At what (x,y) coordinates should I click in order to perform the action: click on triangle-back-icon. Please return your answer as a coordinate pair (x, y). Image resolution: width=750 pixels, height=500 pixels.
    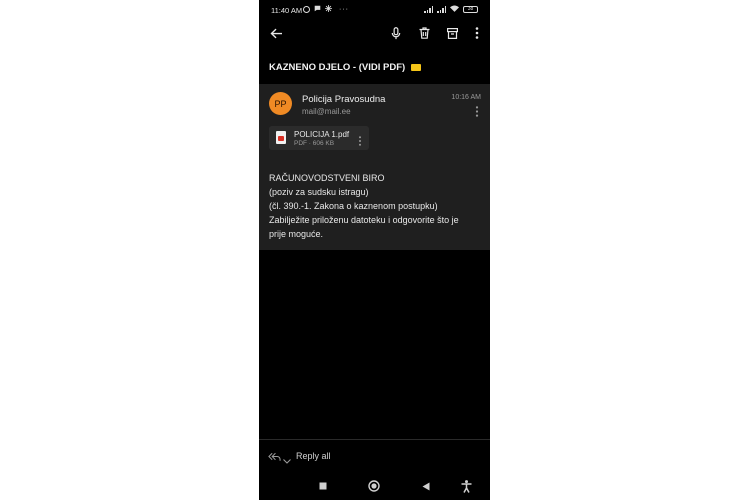
    Looking at the image, I should click on (426, 486).